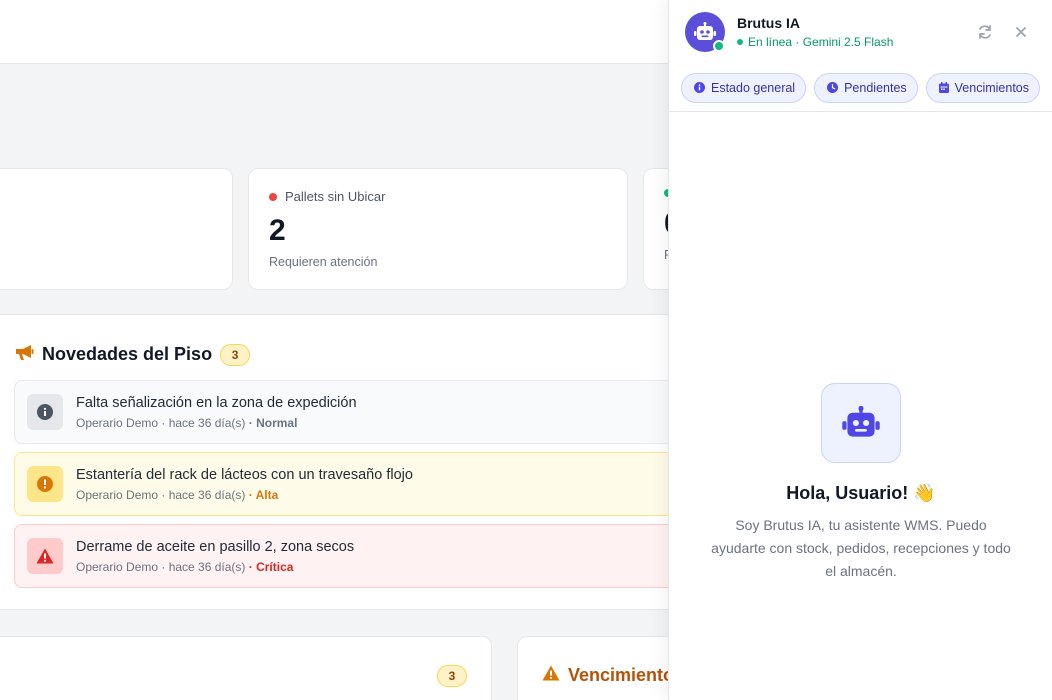 This screenshot has width=1052, height=700. I want to click on stat-card-pallets-sin-ubicar: Pallets sin Ubicar 2 Requieren atención, so click(438, 229).